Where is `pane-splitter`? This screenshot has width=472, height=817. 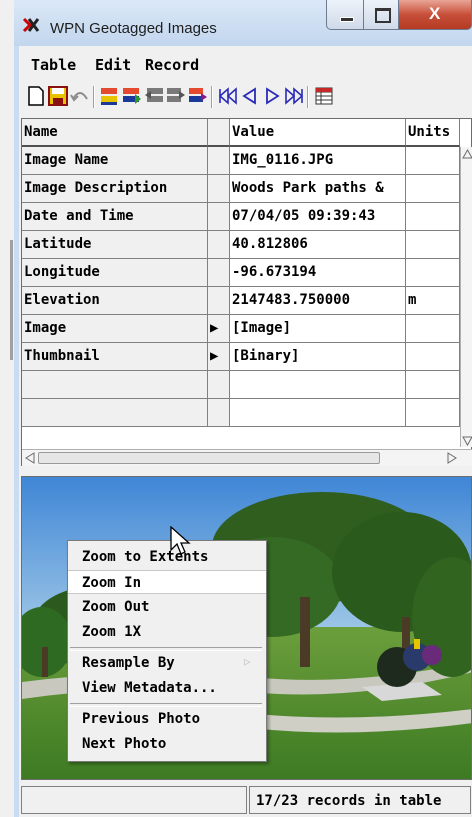
pane-splitter is located at coordinates (245, 472).